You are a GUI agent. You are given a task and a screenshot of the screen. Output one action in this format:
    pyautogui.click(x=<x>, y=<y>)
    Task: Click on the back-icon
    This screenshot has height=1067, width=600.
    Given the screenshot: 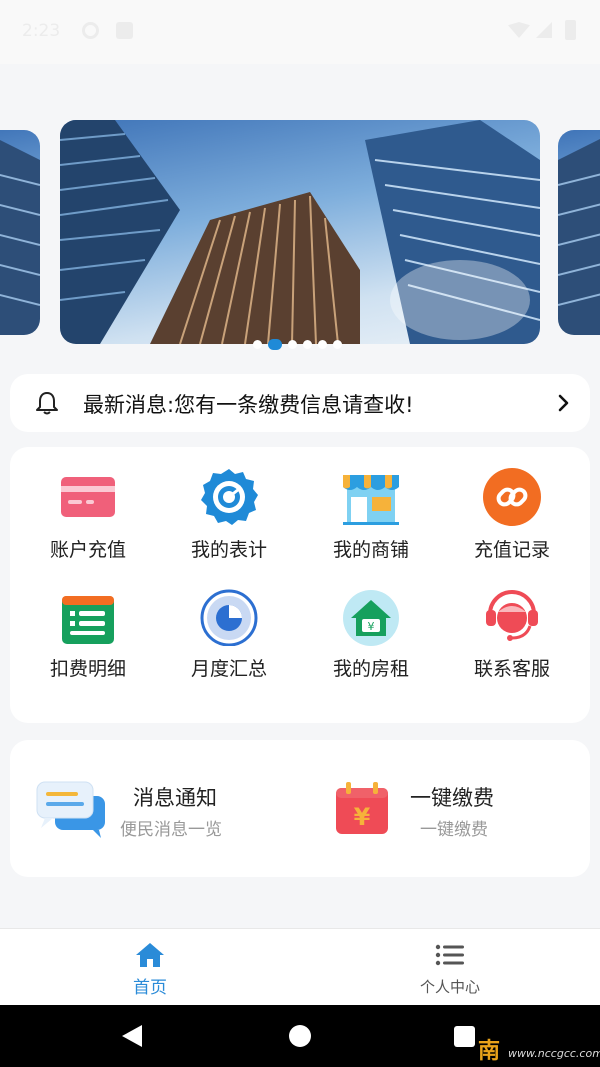 What is the action you would take?
    pyautogui.click(x=132, y=1036)
    